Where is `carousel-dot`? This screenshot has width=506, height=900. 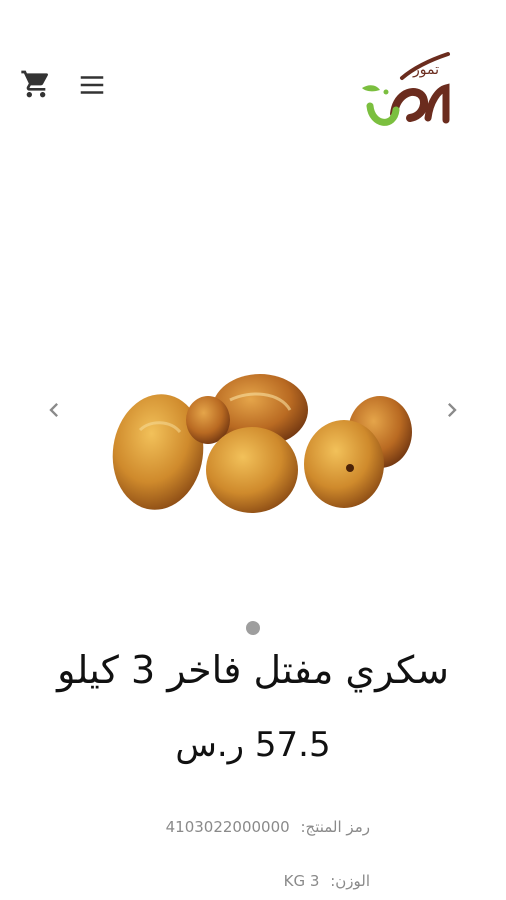
carousel-dot is located at coordinates (253, 628).